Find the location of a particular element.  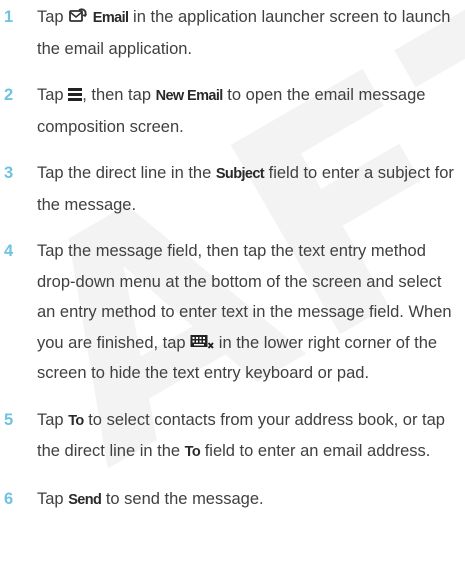

subject-label: Subject is located at coordinates (240, 174).